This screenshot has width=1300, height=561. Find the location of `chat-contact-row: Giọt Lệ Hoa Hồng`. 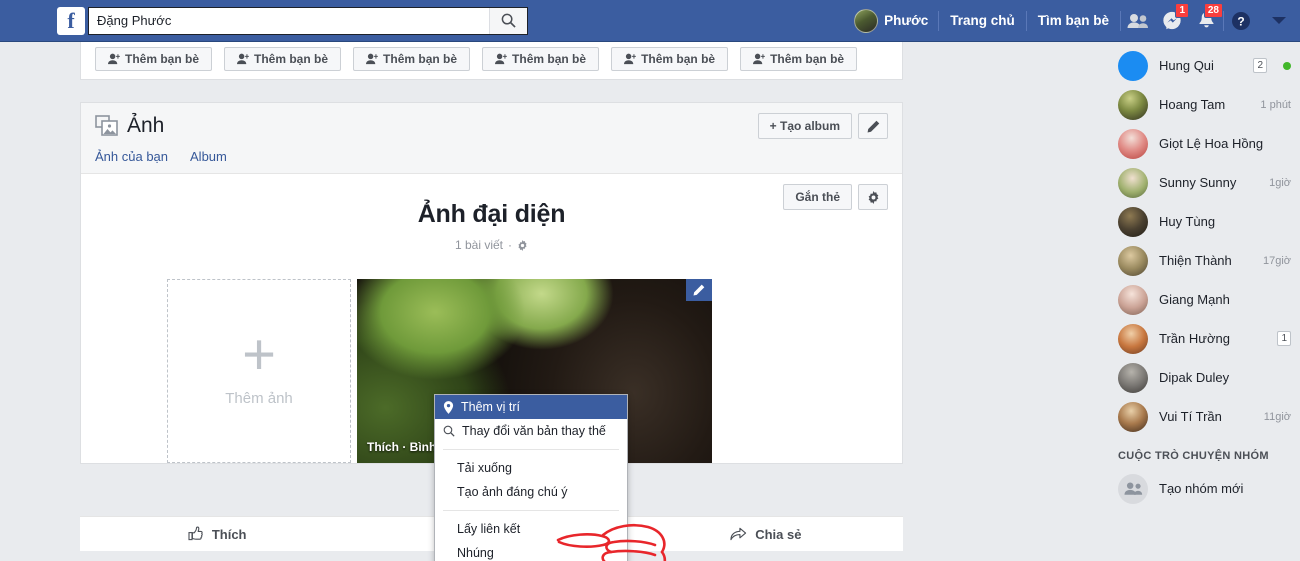

chat-contact-row: Giọt Lệ Hoa Hồng is located at coordinates (1202, 143).